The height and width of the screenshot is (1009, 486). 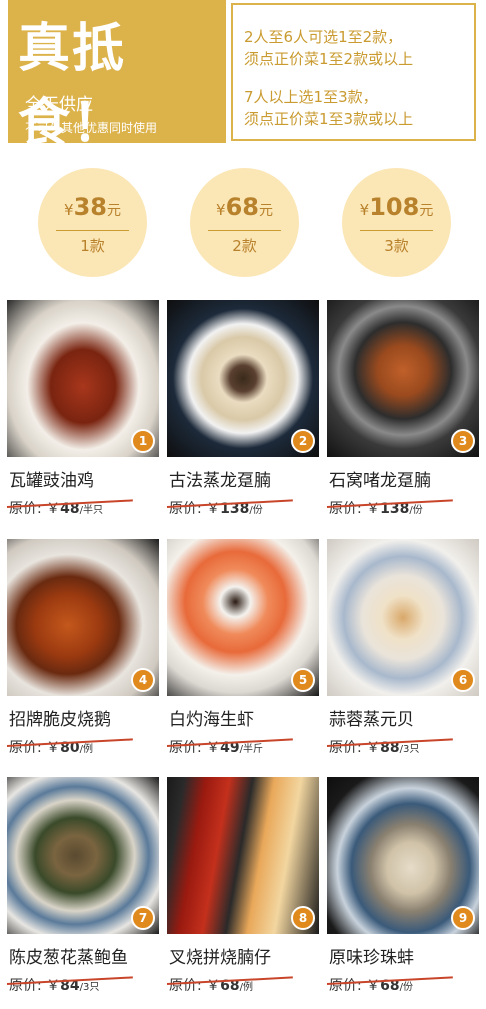 What do you see at coordinates (220, 481) in the screenshot?
I see `dish-name: 古法蒸龙趸腩` at bounding box center [220, 481].